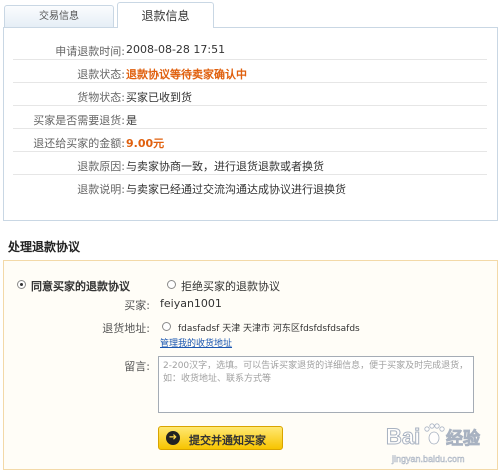 This screenshot has height=475, width=500. What do you see at coordinates (250, 50) in the screenshot?
I see `info-row-apply-time: 申请退款时间: 2008-08-28 17:51` at bounding box center [250, 50].